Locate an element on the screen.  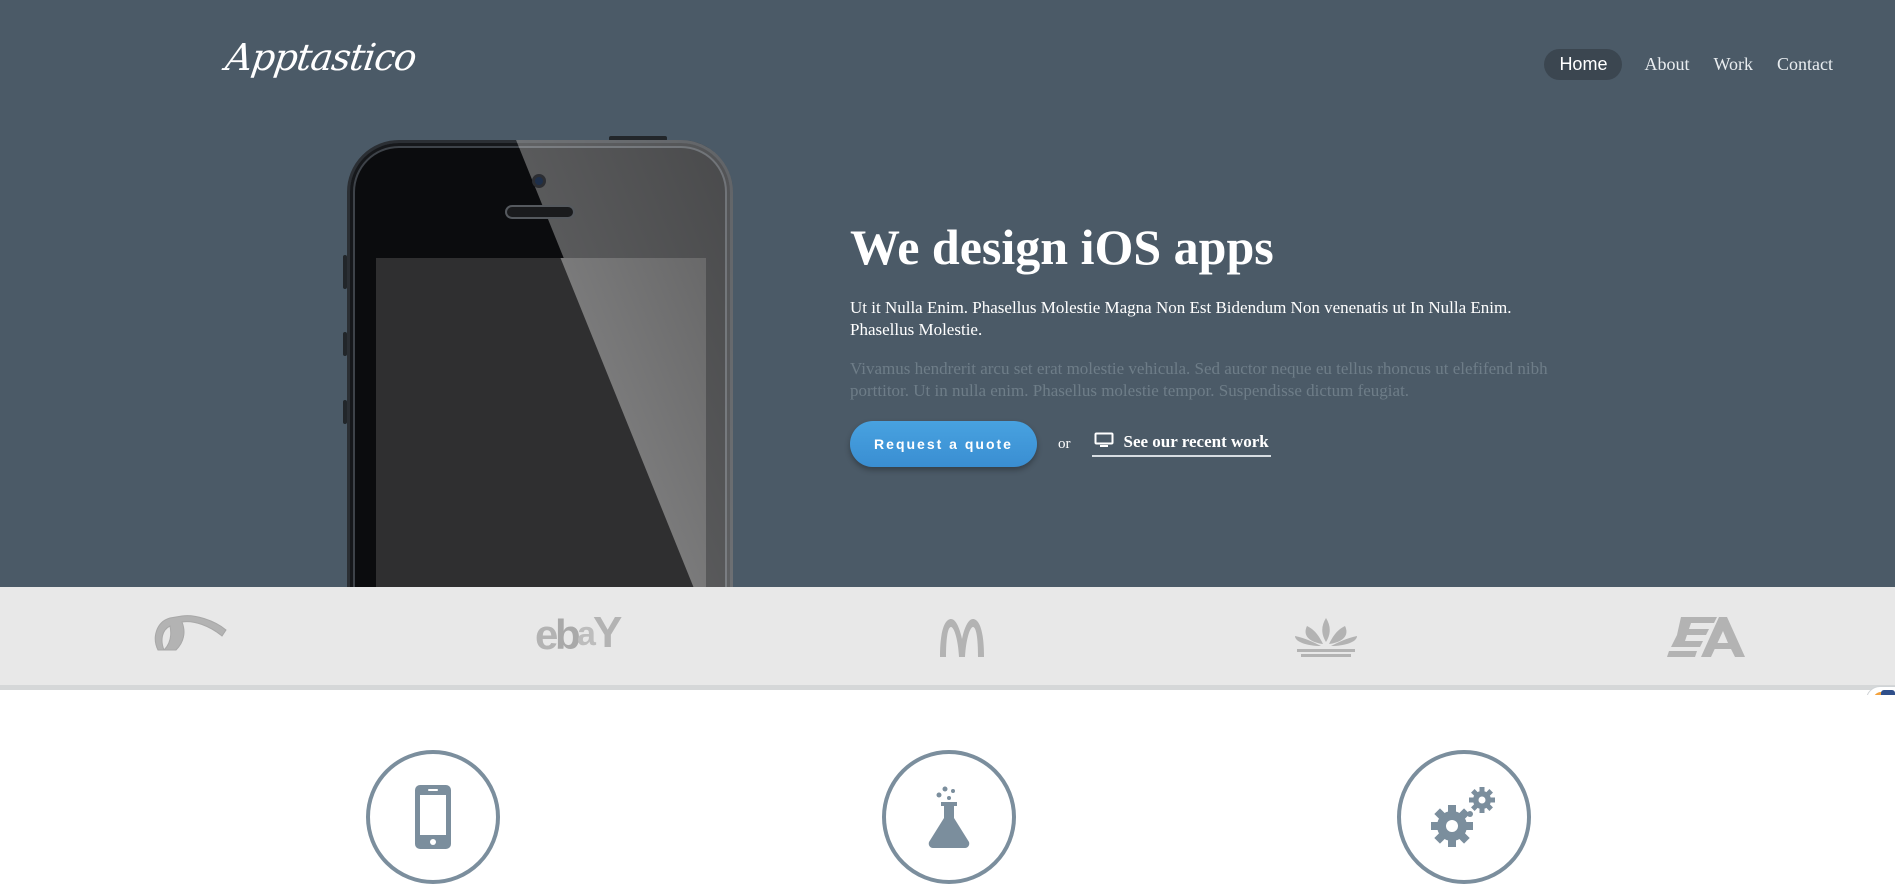
see-recent-work-label: See our recent work is located at coordinates (1196, 441).